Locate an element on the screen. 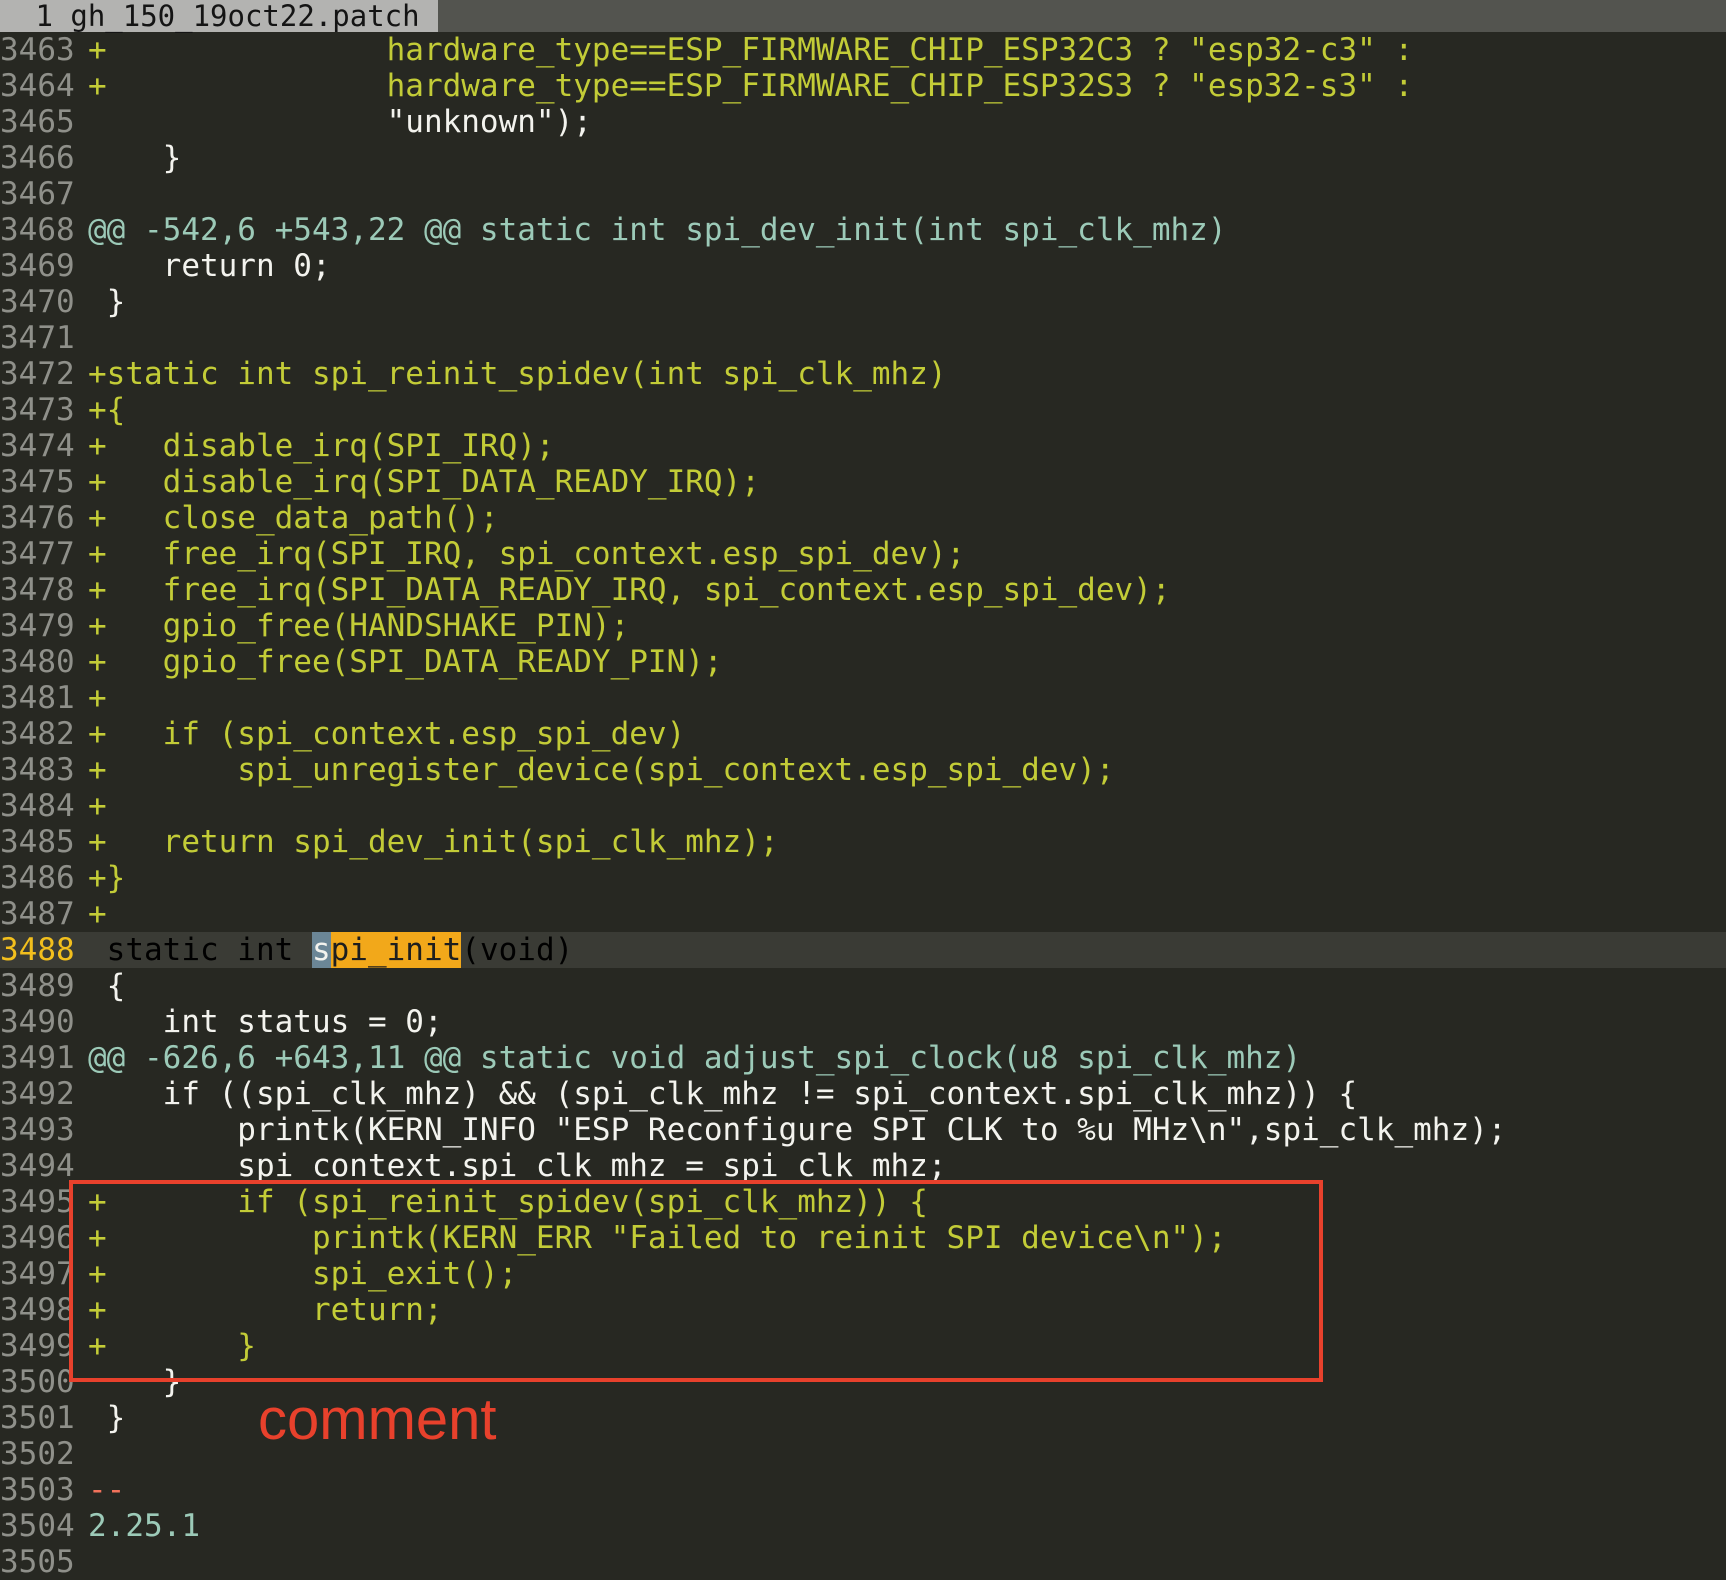 The height and width of the screenshot is (1580, 1726). annotation-highlight-box is located at coordinates (696, 1281).